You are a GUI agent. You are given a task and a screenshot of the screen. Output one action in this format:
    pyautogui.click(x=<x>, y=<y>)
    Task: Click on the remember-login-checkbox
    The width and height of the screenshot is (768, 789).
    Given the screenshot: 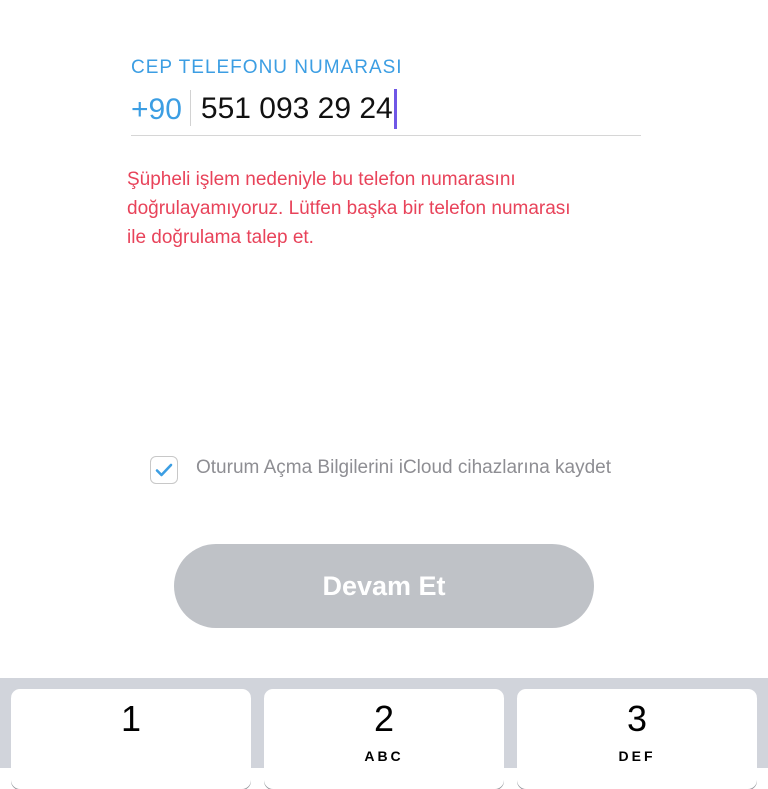 What is the action you would take?
    pyautogui.click(x=164, y=470)
    